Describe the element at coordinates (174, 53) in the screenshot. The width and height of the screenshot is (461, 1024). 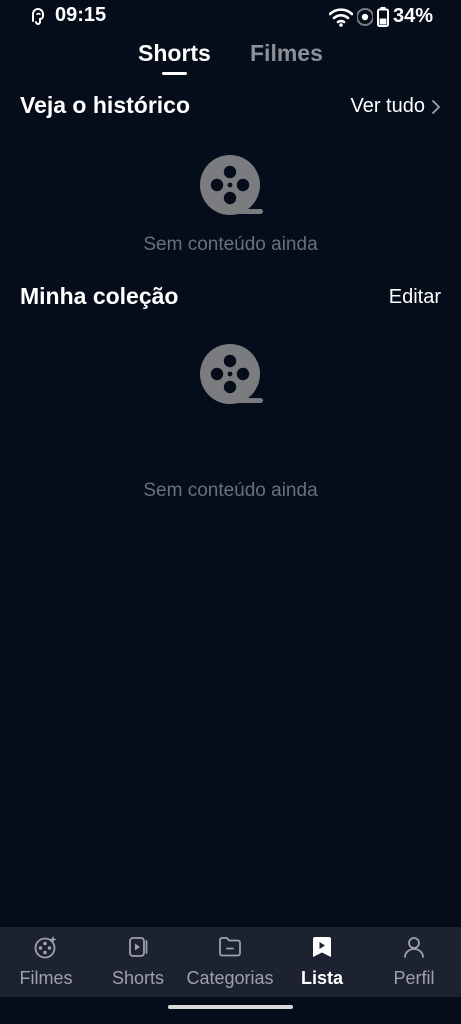
I see `tab-shorts: Shorts` at that location.